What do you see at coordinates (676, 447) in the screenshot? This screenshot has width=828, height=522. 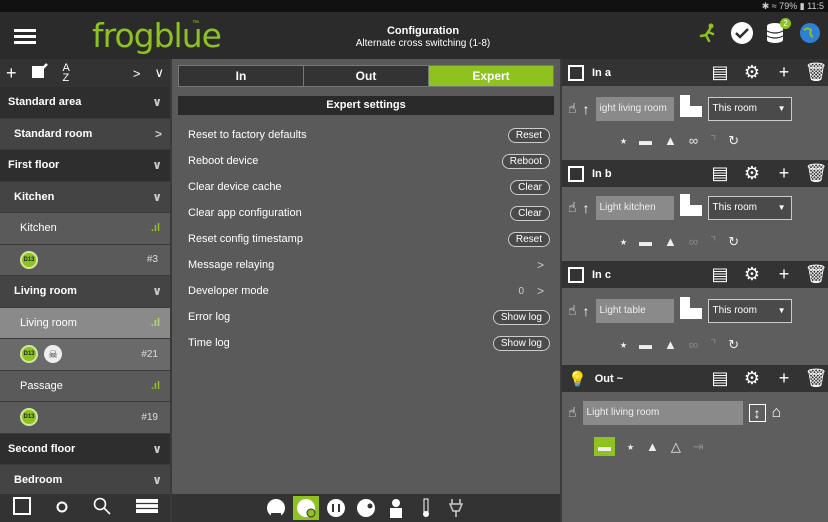 I see `triangle-icon: △` at bounding box center [676, 447].